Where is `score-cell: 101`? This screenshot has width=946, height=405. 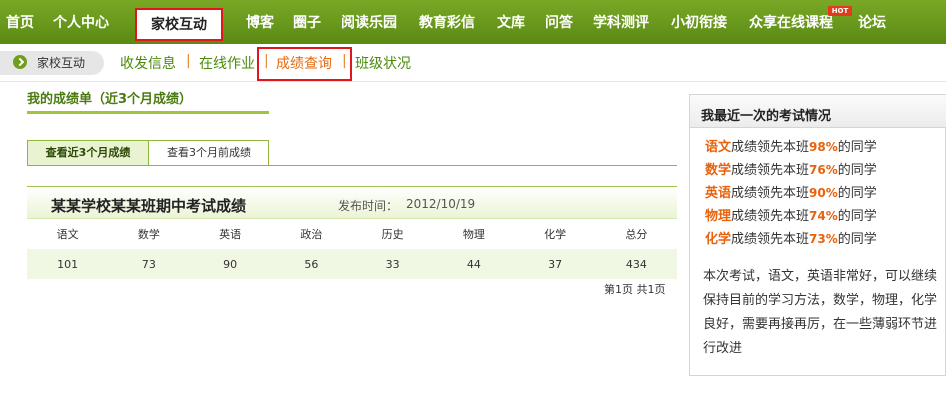
score-cell: 101 is located at coordinates (68, 264).